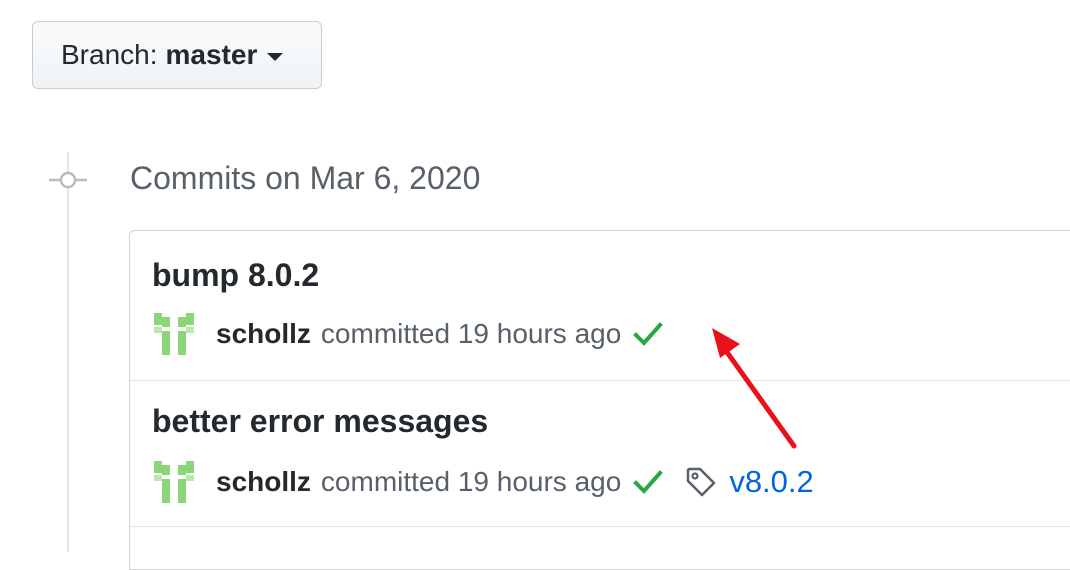 The width and height of the screenshot is (1070, 570). What do you see at coordinates (701, 482) in the screenshot?
I see `tag-icon` at bounding box center [701, 482].